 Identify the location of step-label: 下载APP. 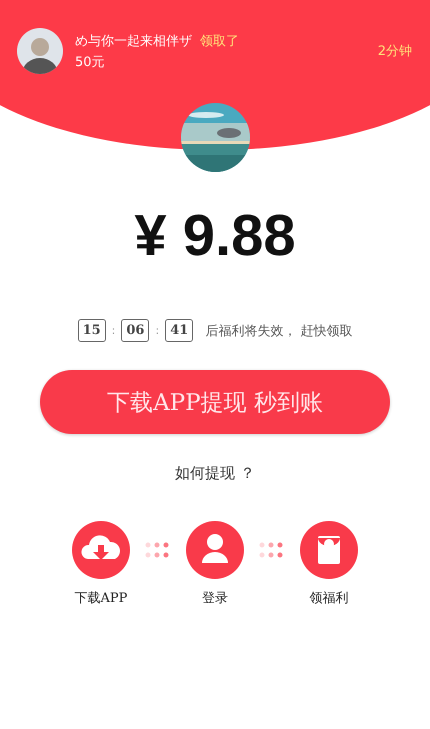
(101, 598).